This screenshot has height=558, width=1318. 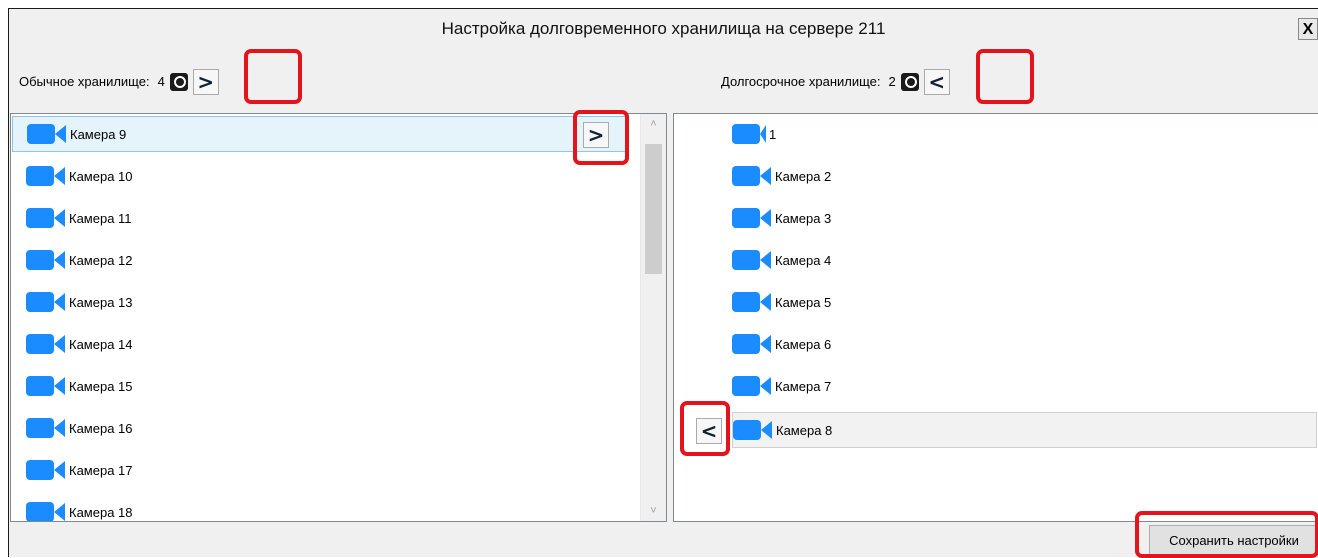 I want to click on regular-storage-header: Обычное хранилище: 4 >, so click(x=119, y=82).